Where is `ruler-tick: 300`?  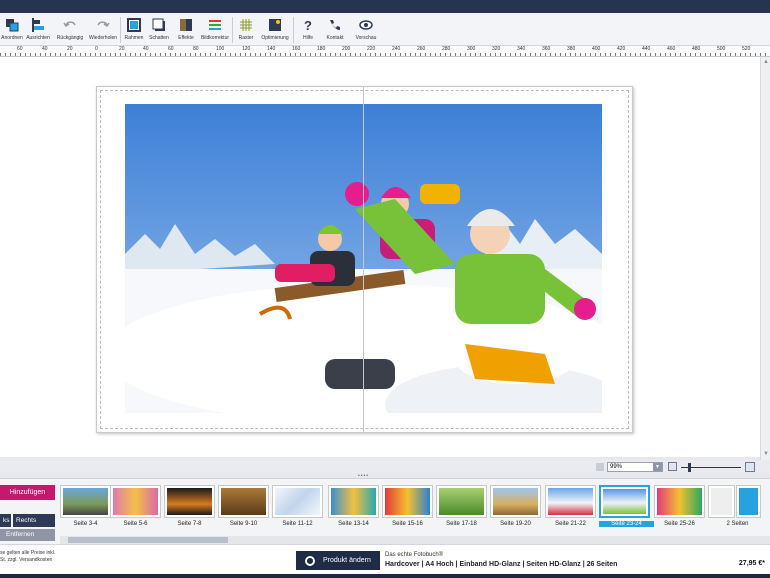
ruler-tick: 300 is located at coordinates (471, 49).